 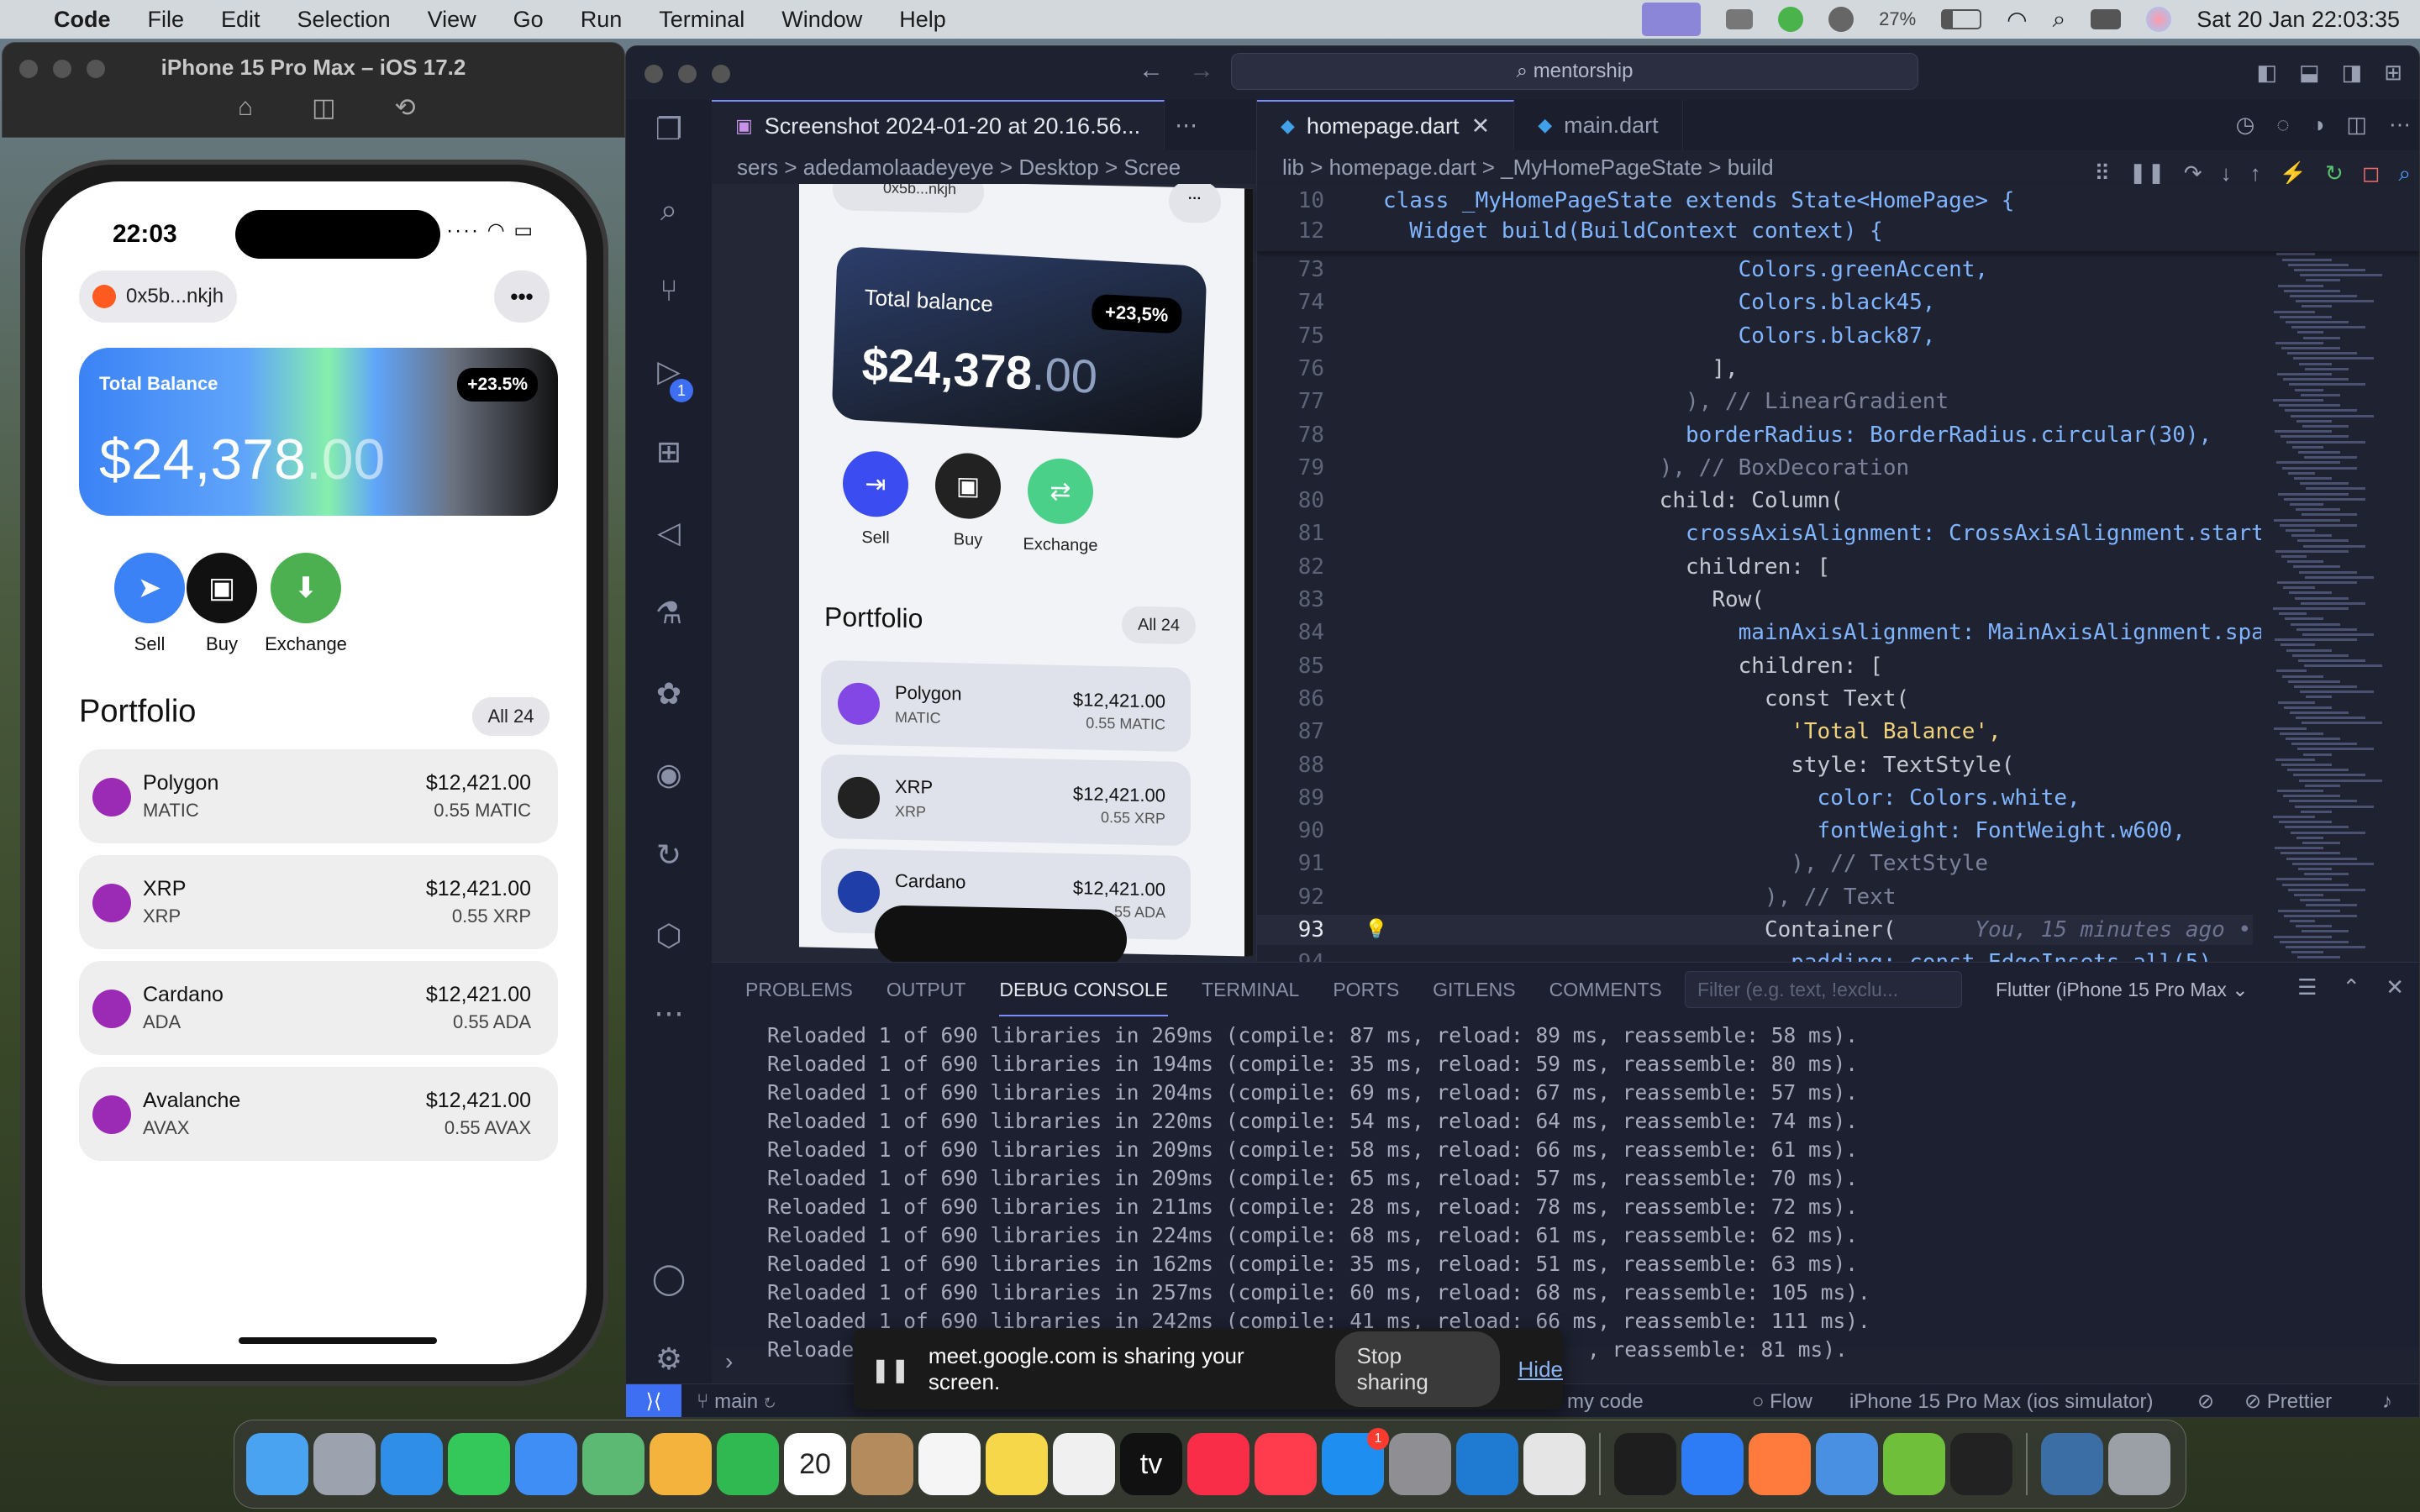 I want to click on code-line: 85 children: [, so click(x=1570, y=666).